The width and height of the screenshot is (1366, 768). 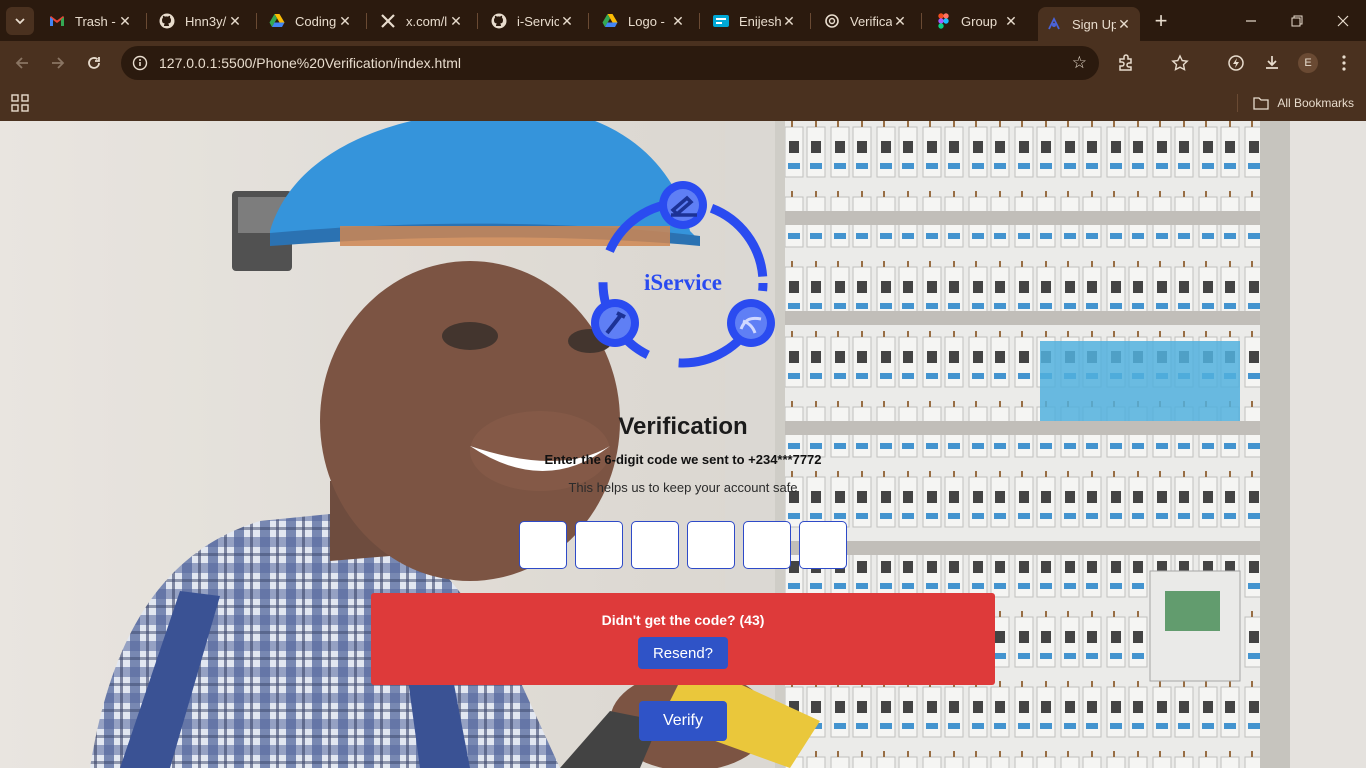 I want to click on openai-icon, so click(x=832, y=21).